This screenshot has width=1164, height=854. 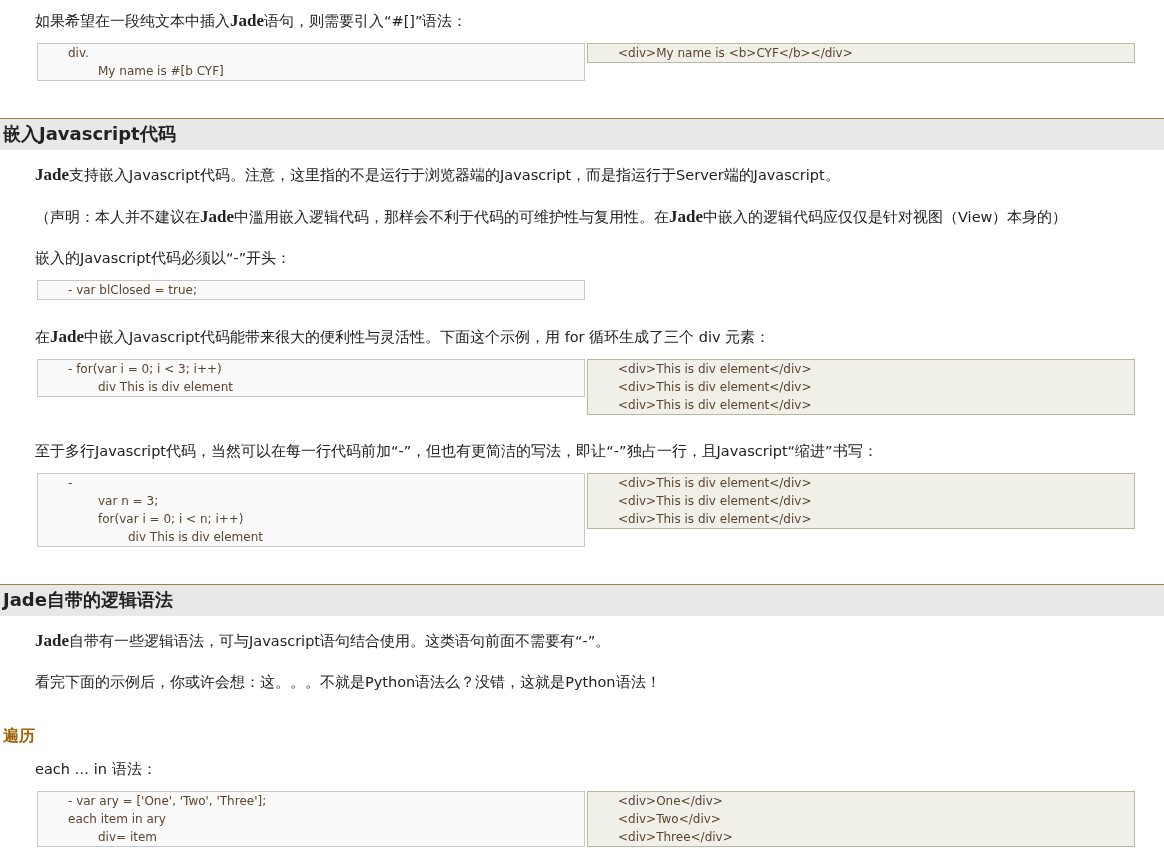 I want to click on code-line: div= item, so click(x=128, y=837).